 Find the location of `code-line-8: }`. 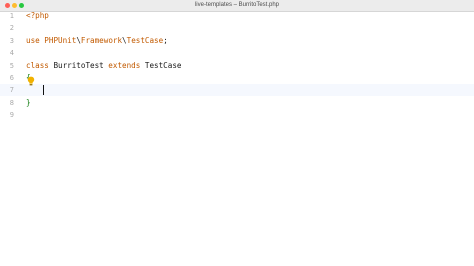

code-line-8: } is located at coordinates (28, 103).